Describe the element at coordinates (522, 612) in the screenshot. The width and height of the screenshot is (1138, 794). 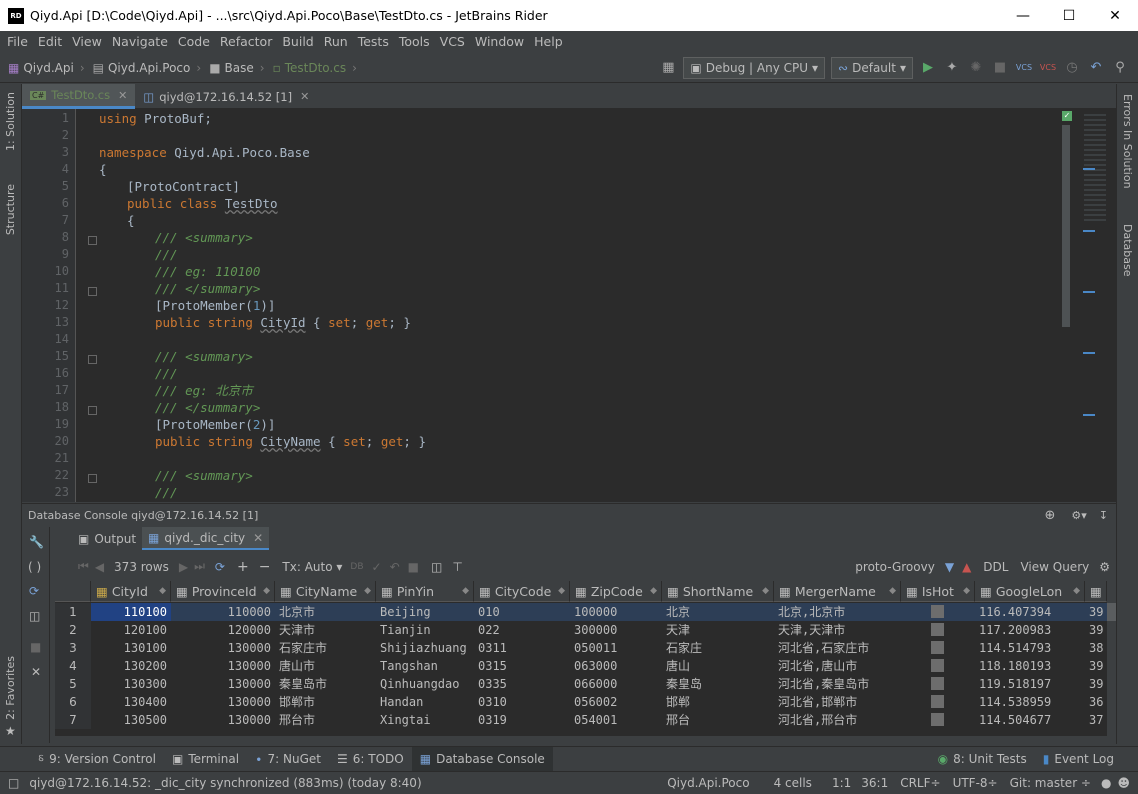
I see `citycode-cell: 010` at that location.